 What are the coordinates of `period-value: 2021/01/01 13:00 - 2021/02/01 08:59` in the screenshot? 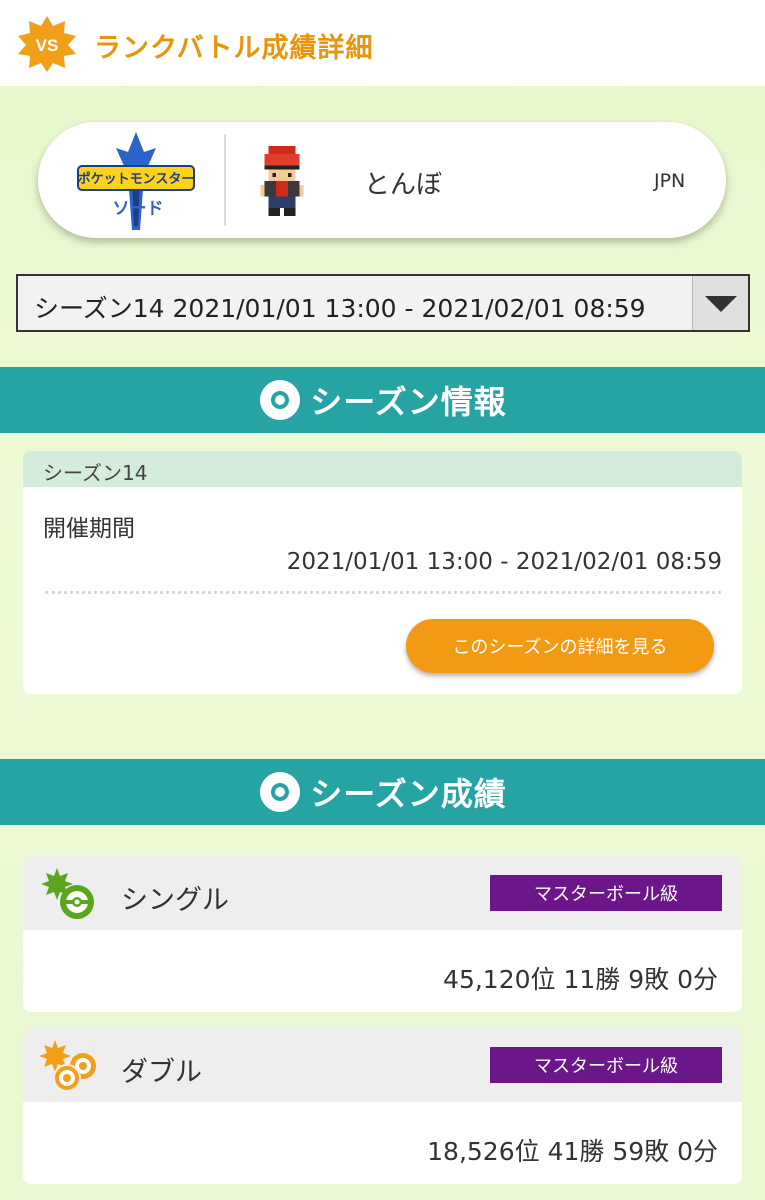 It's located at (504, 562).